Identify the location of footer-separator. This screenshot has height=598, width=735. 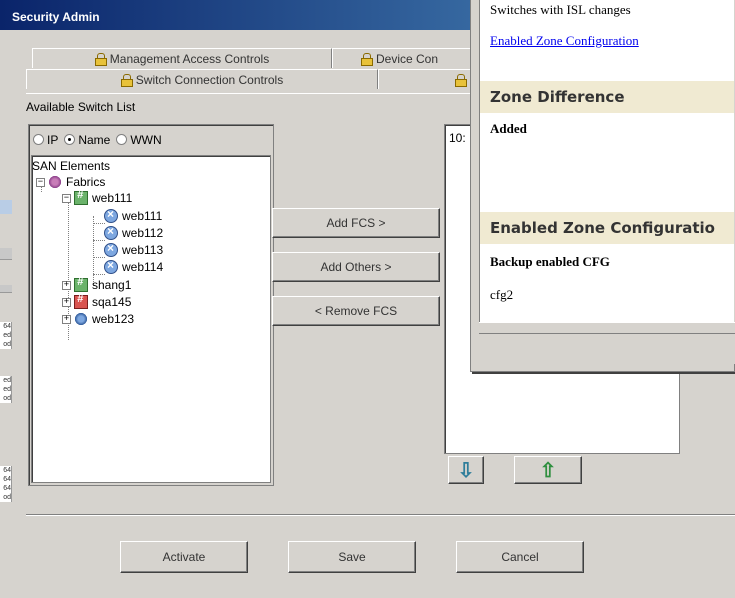
(380, 515).